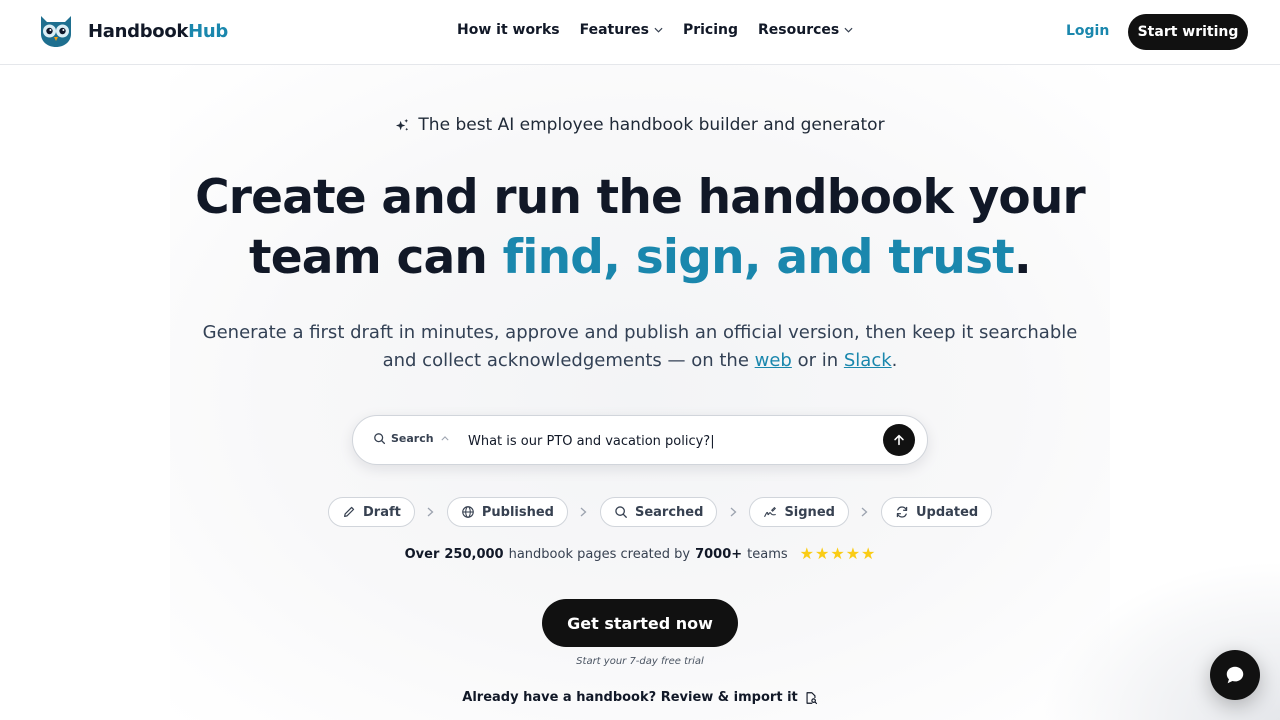 Image resolution: width=1280 pixels, height=720 pixels. I want to click on nav-resources: Resources, so click(805, 30).